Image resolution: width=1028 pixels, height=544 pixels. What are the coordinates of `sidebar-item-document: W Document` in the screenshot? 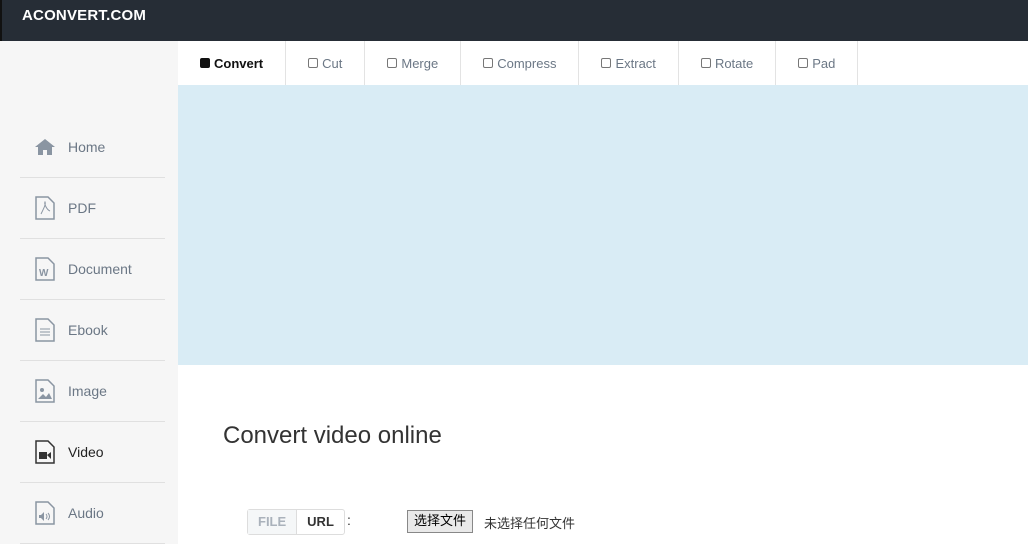 It's located at (92, 269).